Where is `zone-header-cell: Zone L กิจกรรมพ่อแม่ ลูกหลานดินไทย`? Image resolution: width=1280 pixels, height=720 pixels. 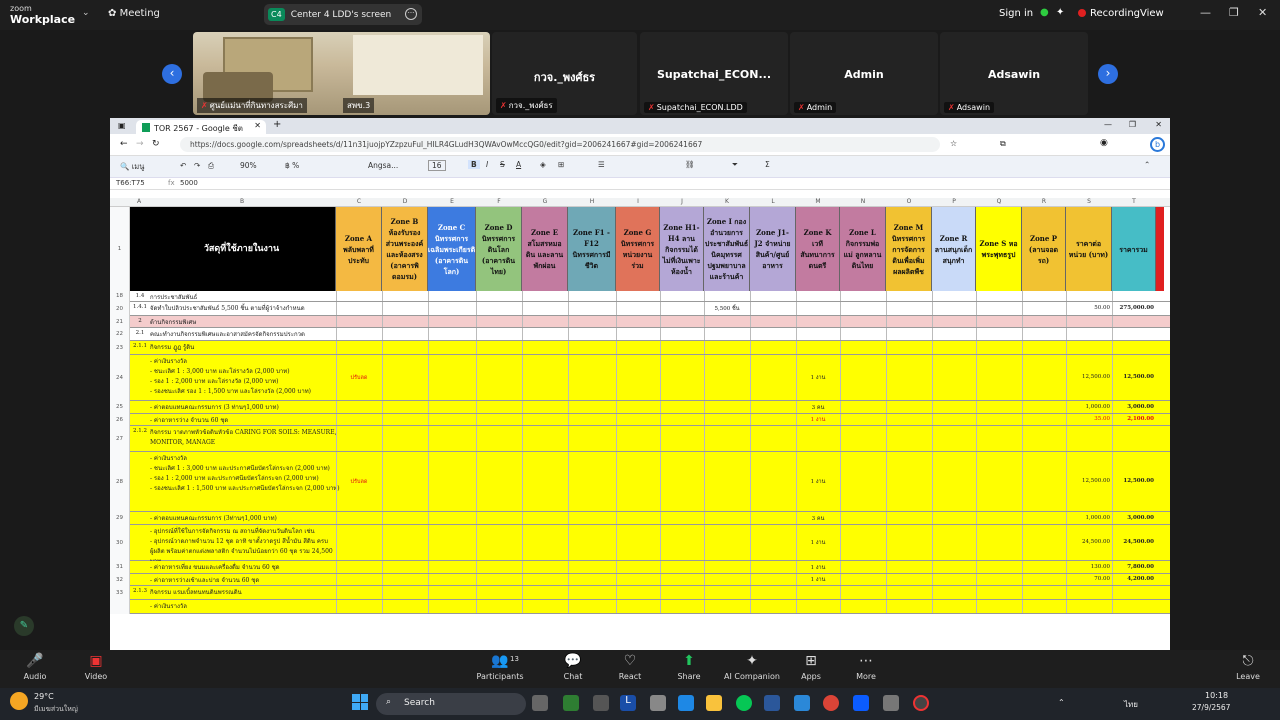
zone-header-cell: Zone L กิจกรรมพ่อแม่ ลูกหลานดินไทย is located at coordinates (863, 249).